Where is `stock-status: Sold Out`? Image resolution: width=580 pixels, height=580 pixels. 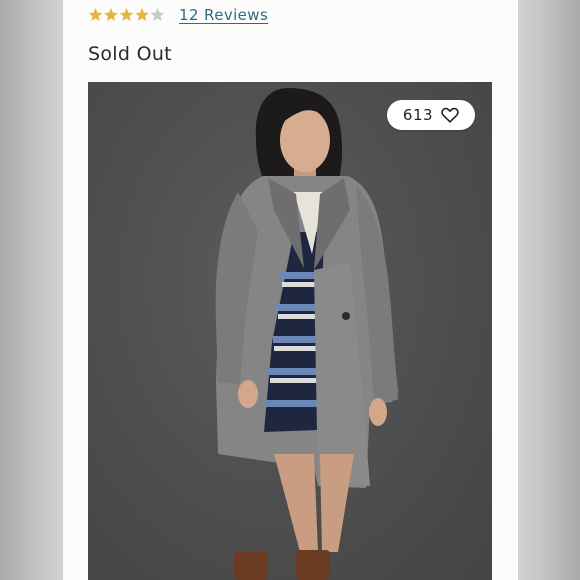
stock-status: Sold Out is located at coordinates (130, 54).